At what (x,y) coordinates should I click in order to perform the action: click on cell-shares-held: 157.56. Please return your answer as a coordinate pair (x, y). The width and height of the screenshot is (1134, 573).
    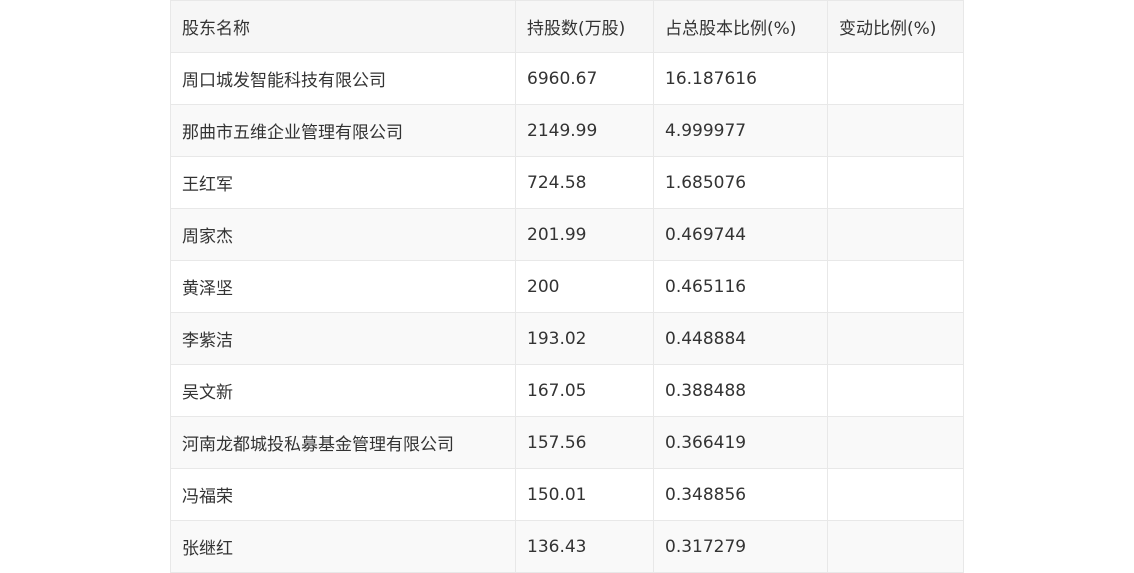
    Looking at the image, I should click on (584, 442).